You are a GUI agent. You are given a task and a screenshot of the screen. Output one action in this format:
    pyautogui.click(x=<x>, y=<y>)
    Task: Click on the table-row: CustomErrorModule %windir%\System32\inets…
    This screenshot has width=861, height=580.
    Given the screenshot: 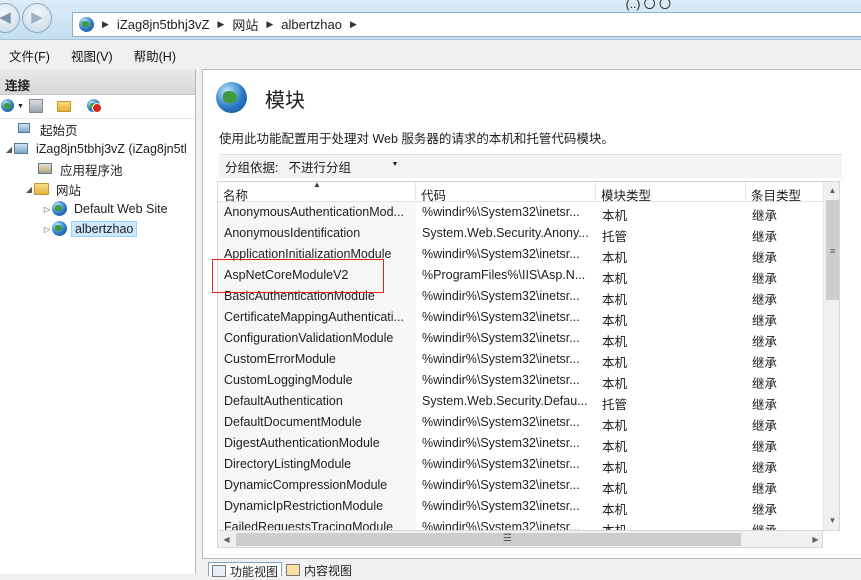 What is the action you would take?
    pyautogui.click(x=520, y=359)
    